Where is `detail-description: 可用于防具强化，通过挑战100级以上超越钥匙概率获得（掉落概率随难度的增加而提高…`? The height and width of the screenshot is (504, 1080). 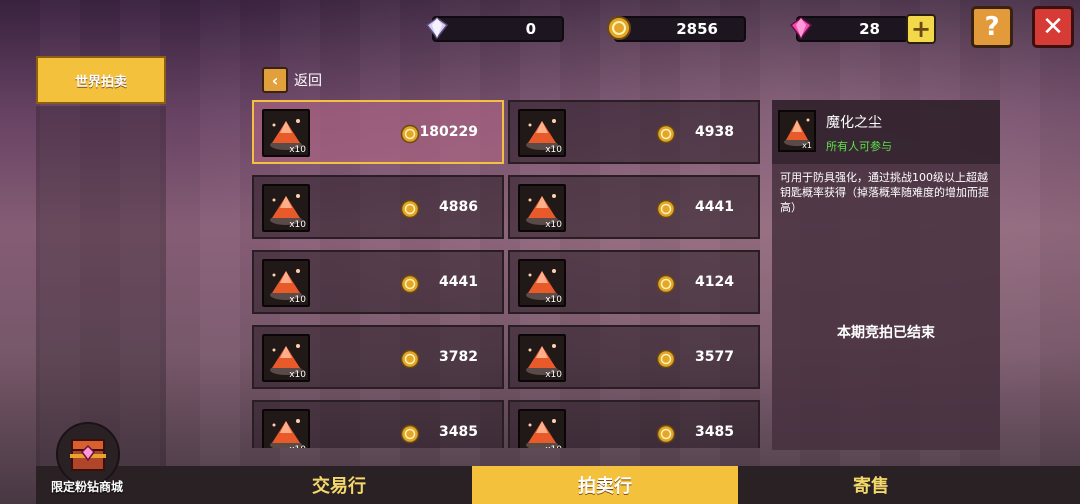 detail-description: 可用于防具强化，通过挑战100级以上超越钥匙概率获得（掉落概率随难度的增加而提高… is located at coordinates (884, 192).